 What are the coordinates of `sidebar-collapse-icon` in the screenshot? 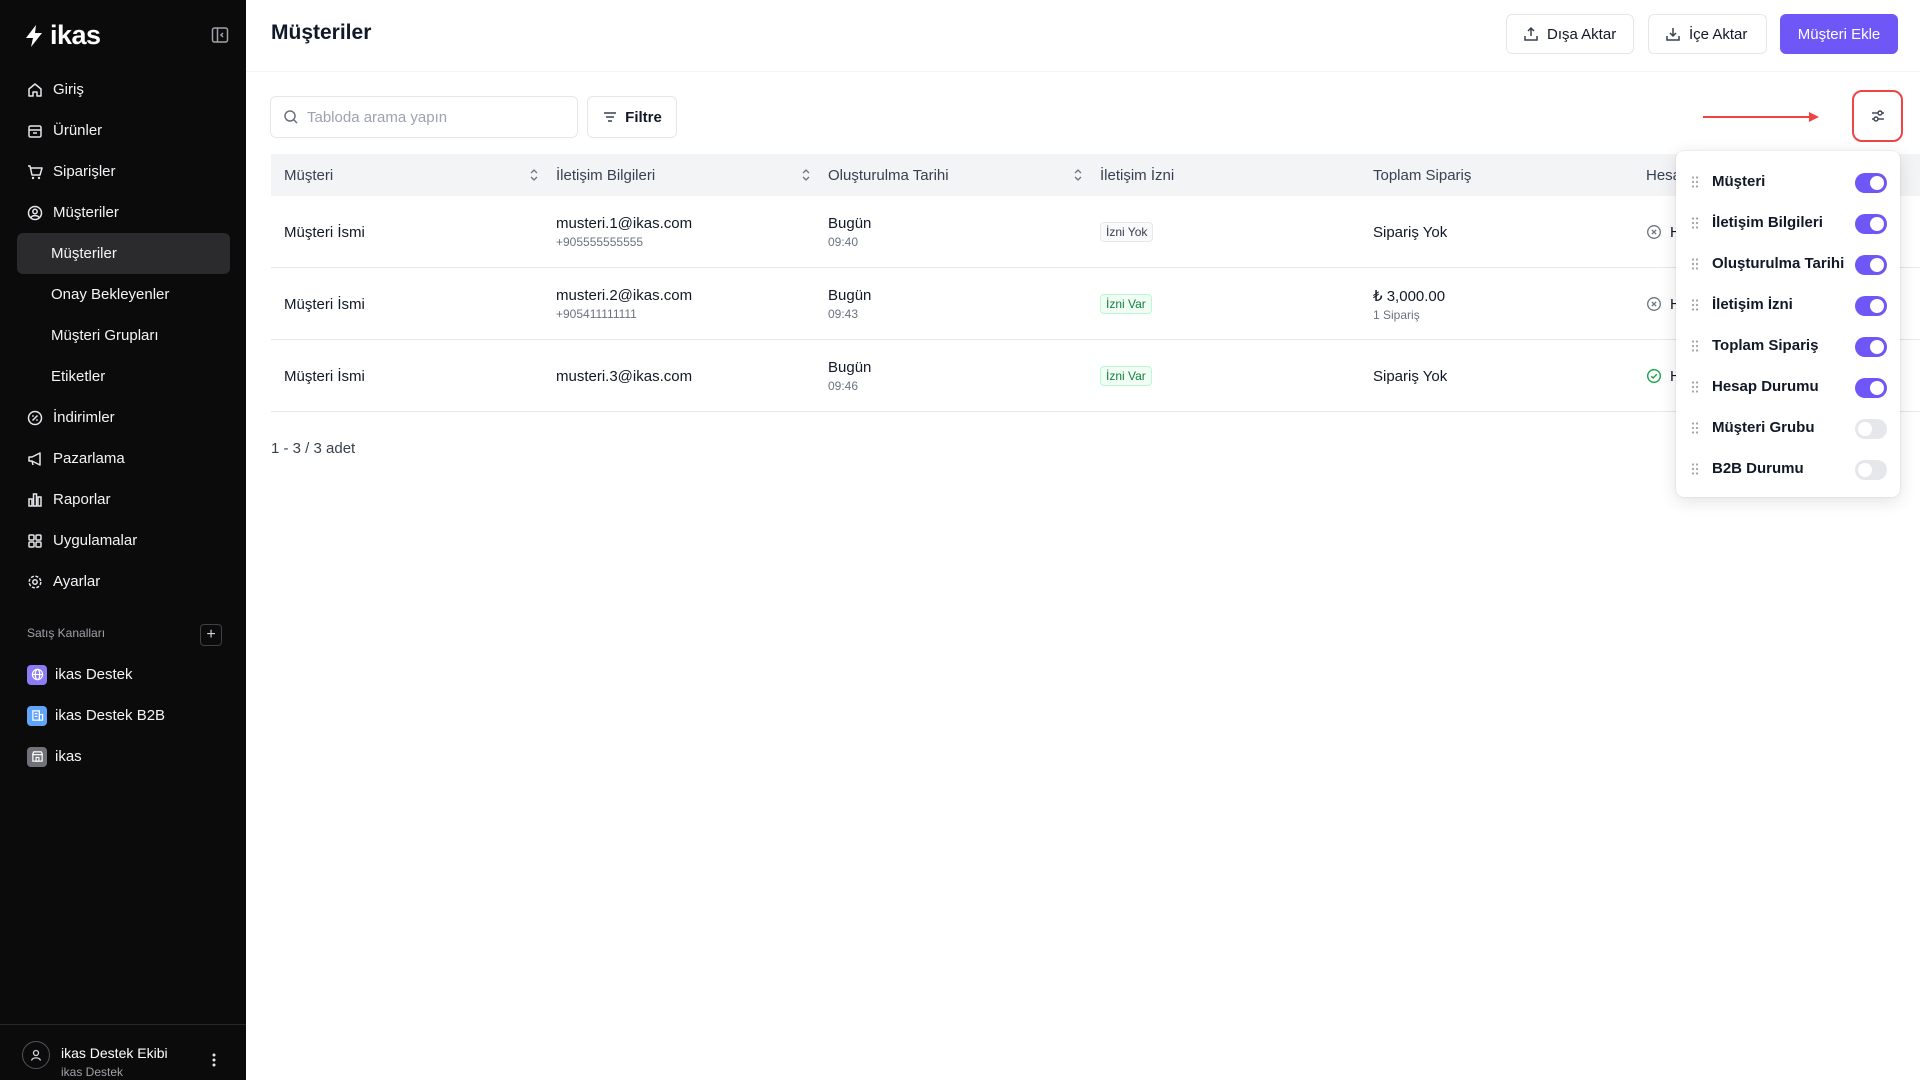 It's located at (220, 35).